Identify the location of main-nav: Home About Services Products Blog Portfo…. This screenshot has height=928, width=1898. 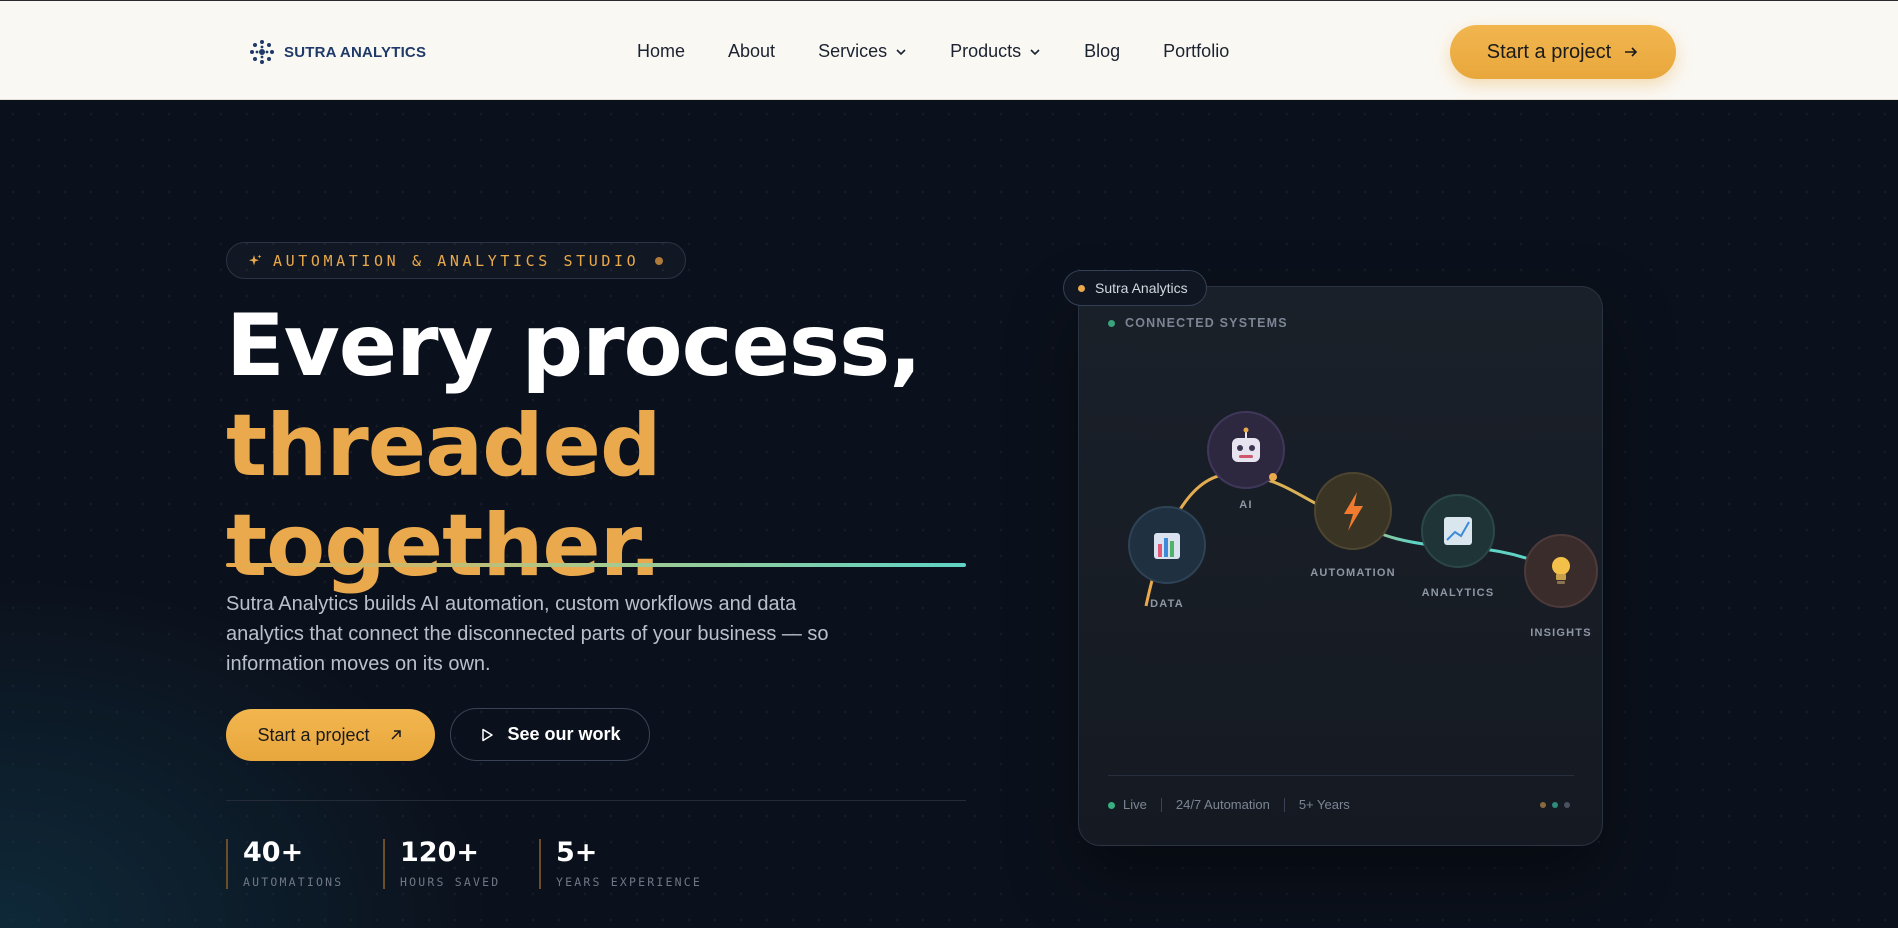
(933, 51).